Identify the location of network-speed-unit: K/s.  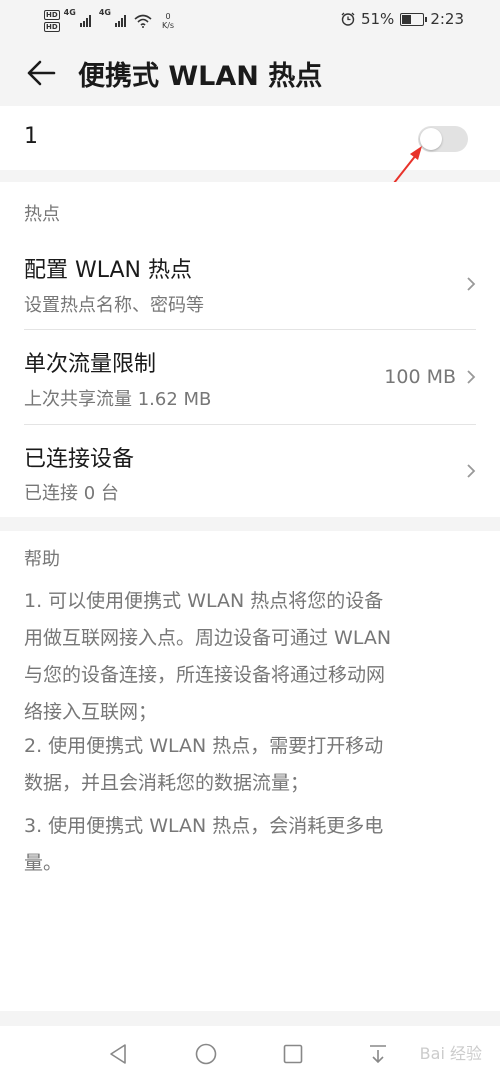
(168, 25).